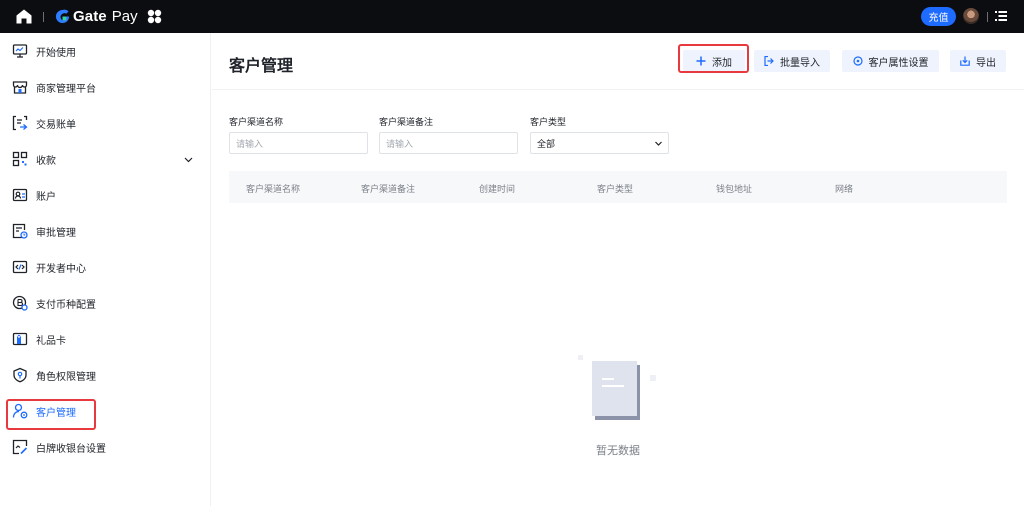 The width and height of the screenshot is (1024, 506). What do you see at coordinates (256, 123) in the screenshot?
I see `channel-name-label: 客户渠道名称` at bounding box center [256, 123].